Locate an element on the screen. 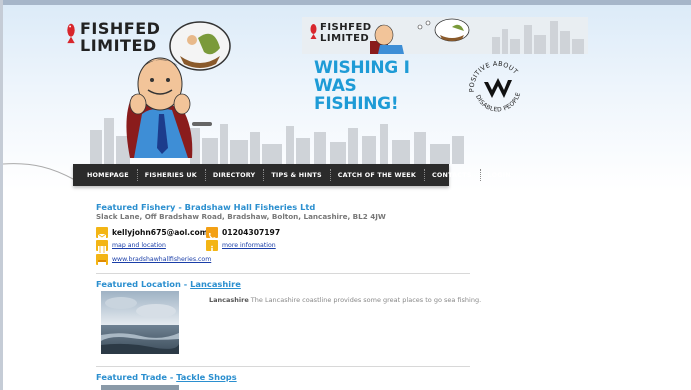  website-row: www.bradshawhallfisheries.com is located at coordinates (153, 260).